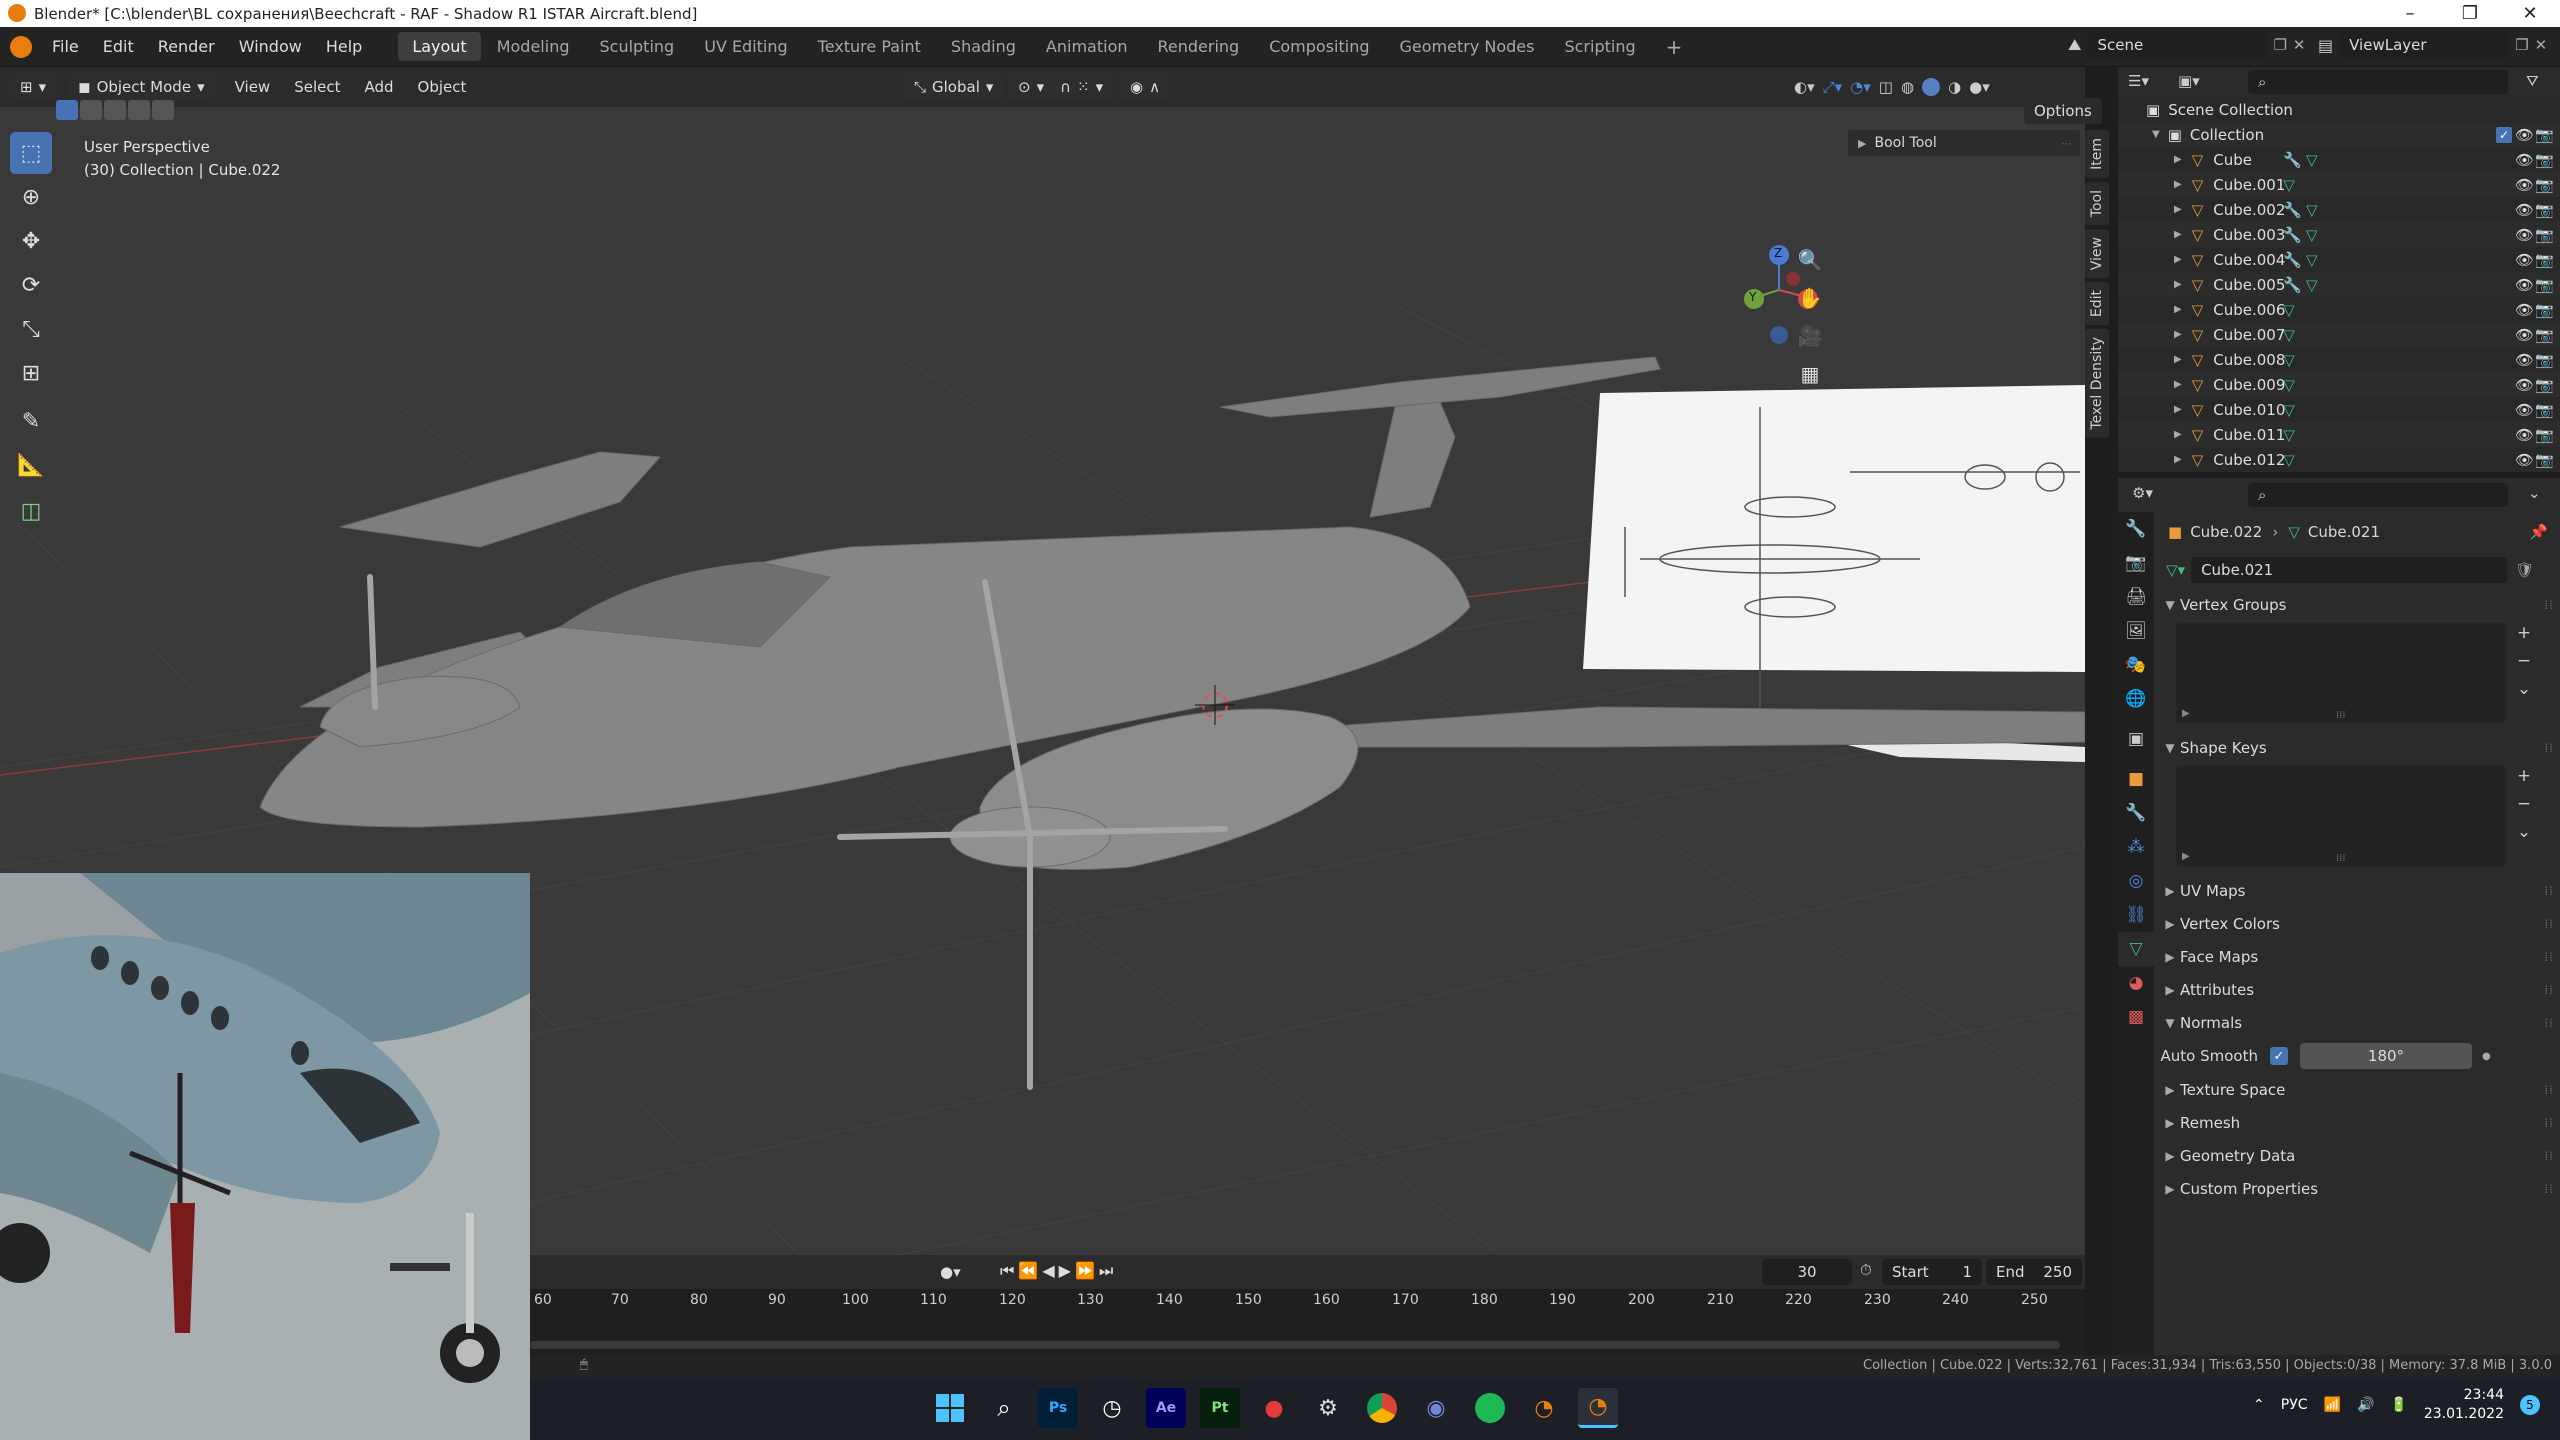 The height and width of the screenshot is (1440, 2560). What do you see at coordinates (2136, 813) in the screenshot?
I see `modifier-properties-icon: 🔧` at bounding box center [2136, 813].